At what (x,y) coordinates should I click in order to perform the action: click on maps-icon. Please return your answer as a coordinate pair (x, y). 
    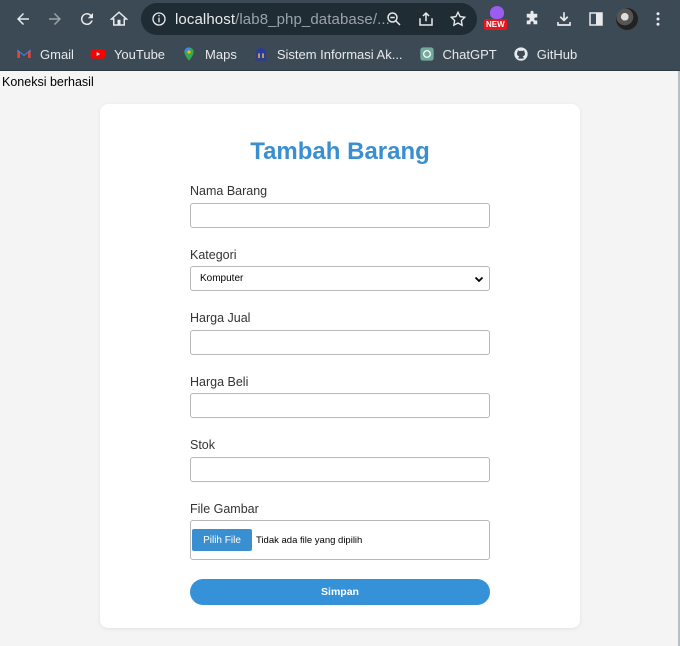
    Looking at the image, I should click on (189, 54).